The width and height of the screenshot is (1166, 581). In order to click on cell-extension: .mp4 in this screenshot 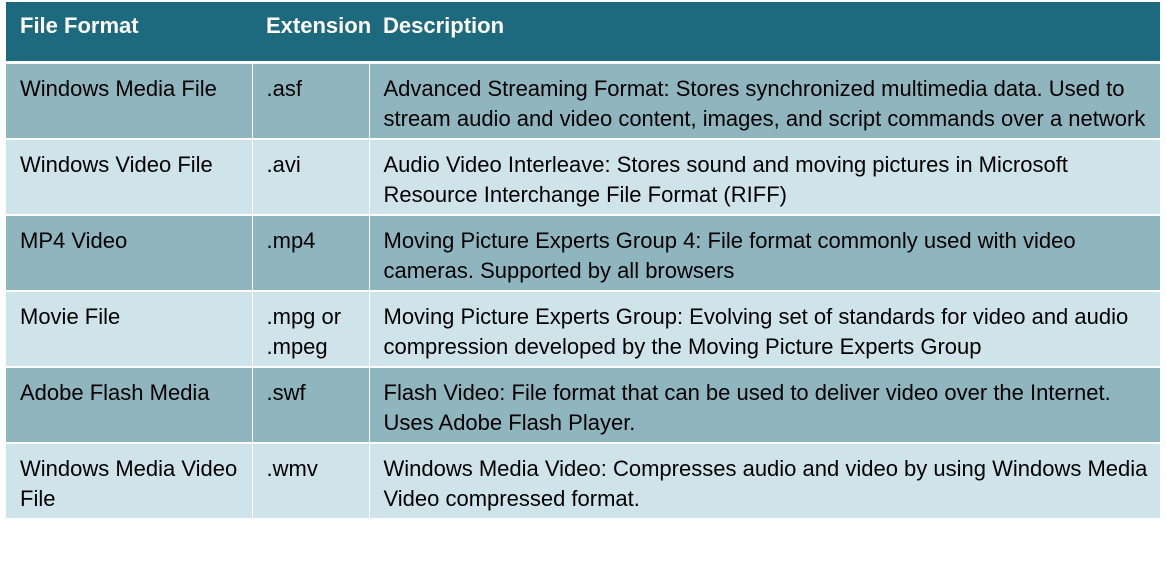, I will do `click(310, 252)`.